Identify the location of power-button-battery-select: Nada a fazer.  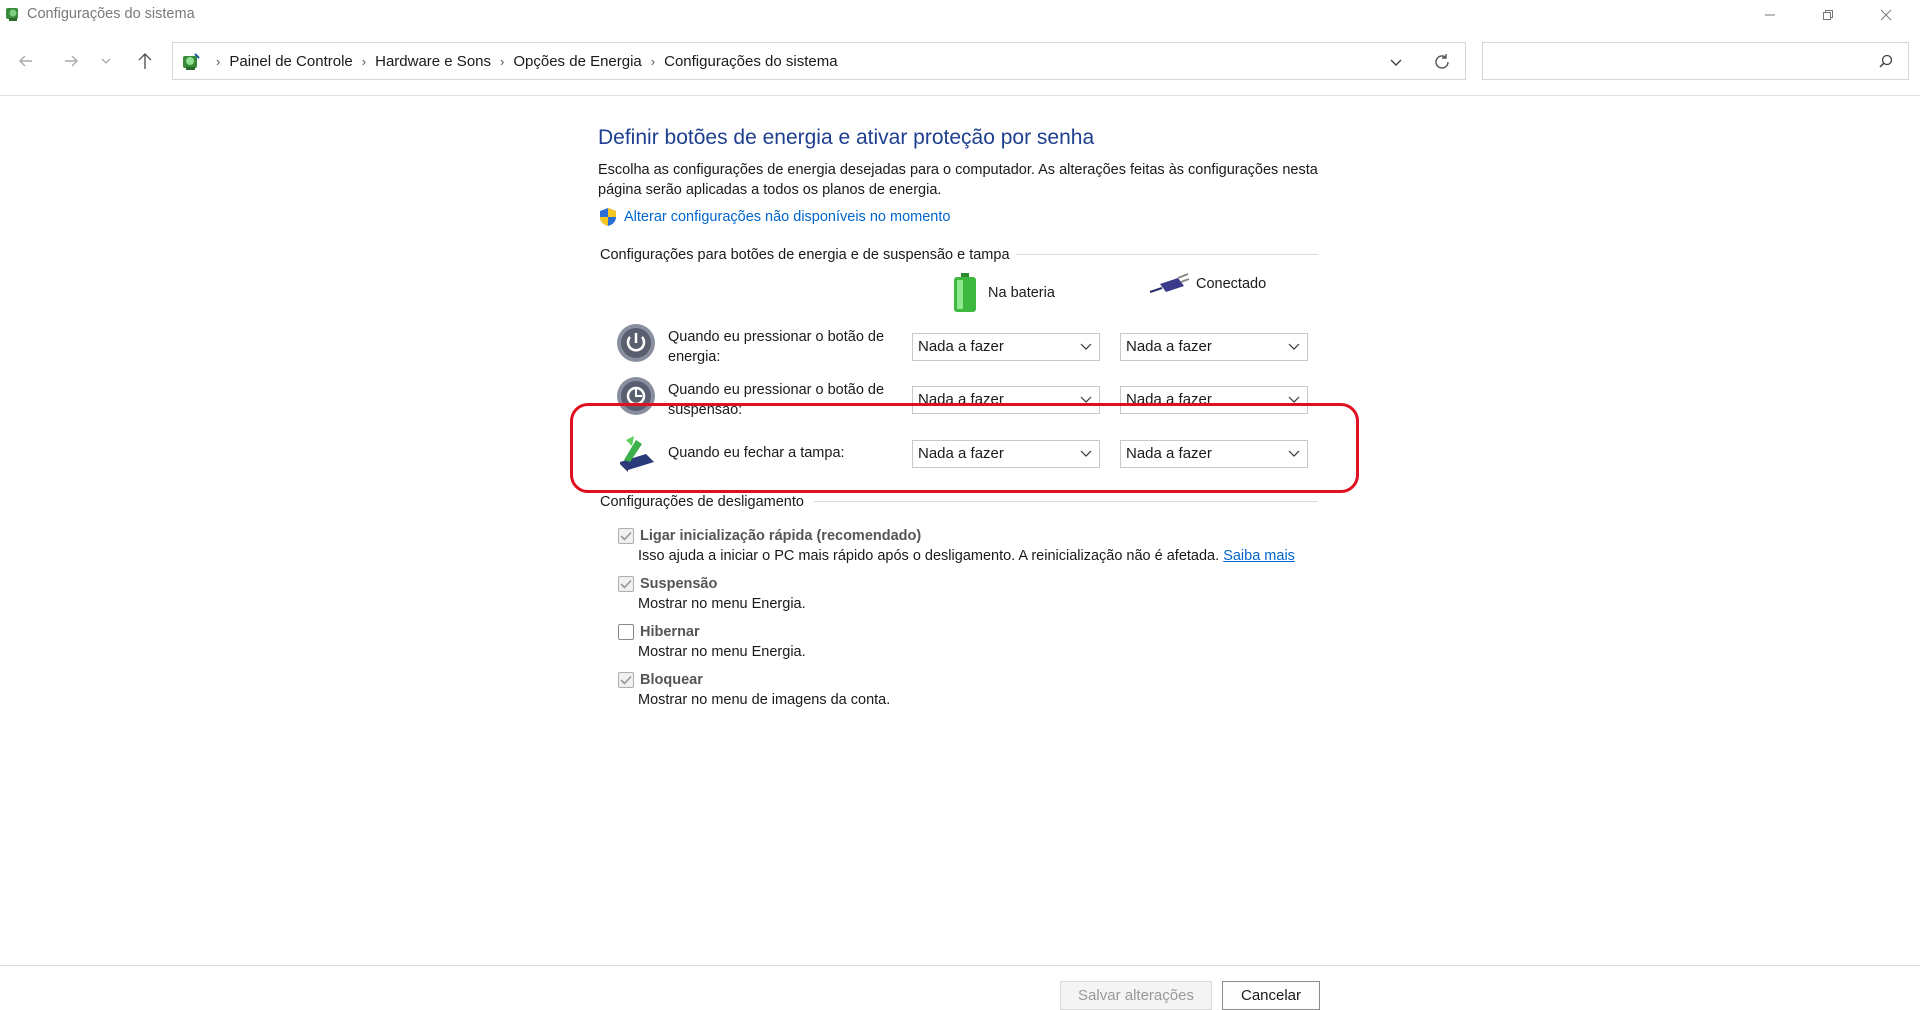
(1006, 347).